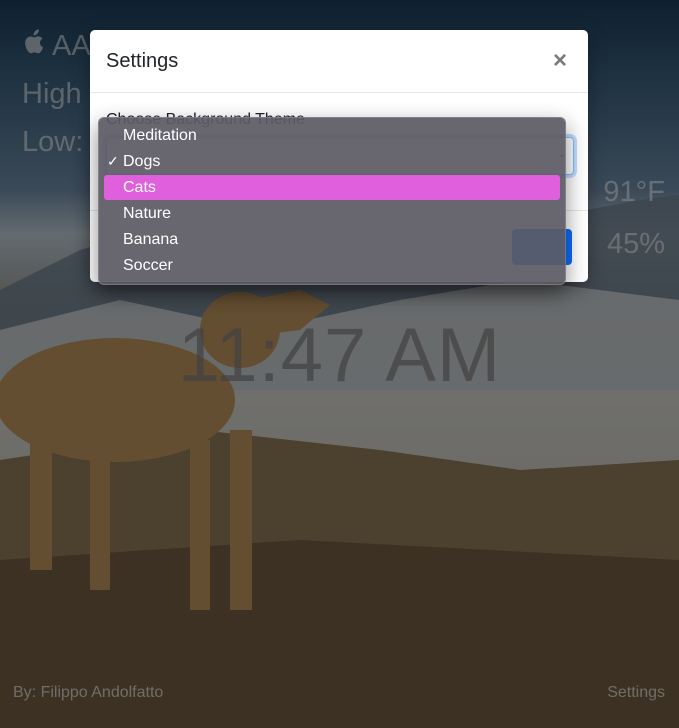  I want to click on modal-title: Settings, so click(142, 60).